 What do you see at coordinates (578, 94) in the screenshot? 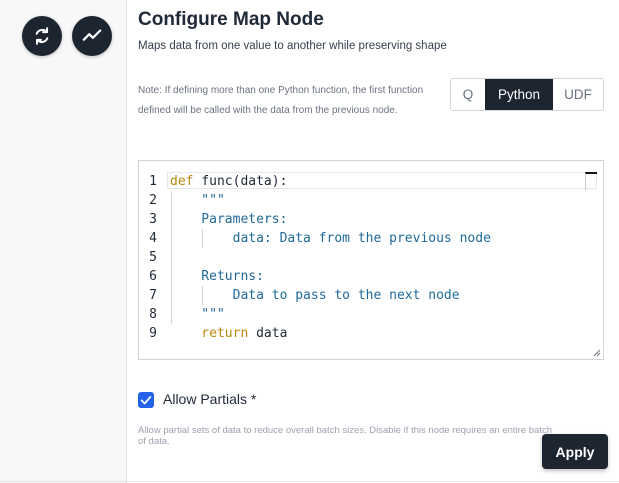
I see `language-option-udf: UDF` at bounding box center [578, 94].